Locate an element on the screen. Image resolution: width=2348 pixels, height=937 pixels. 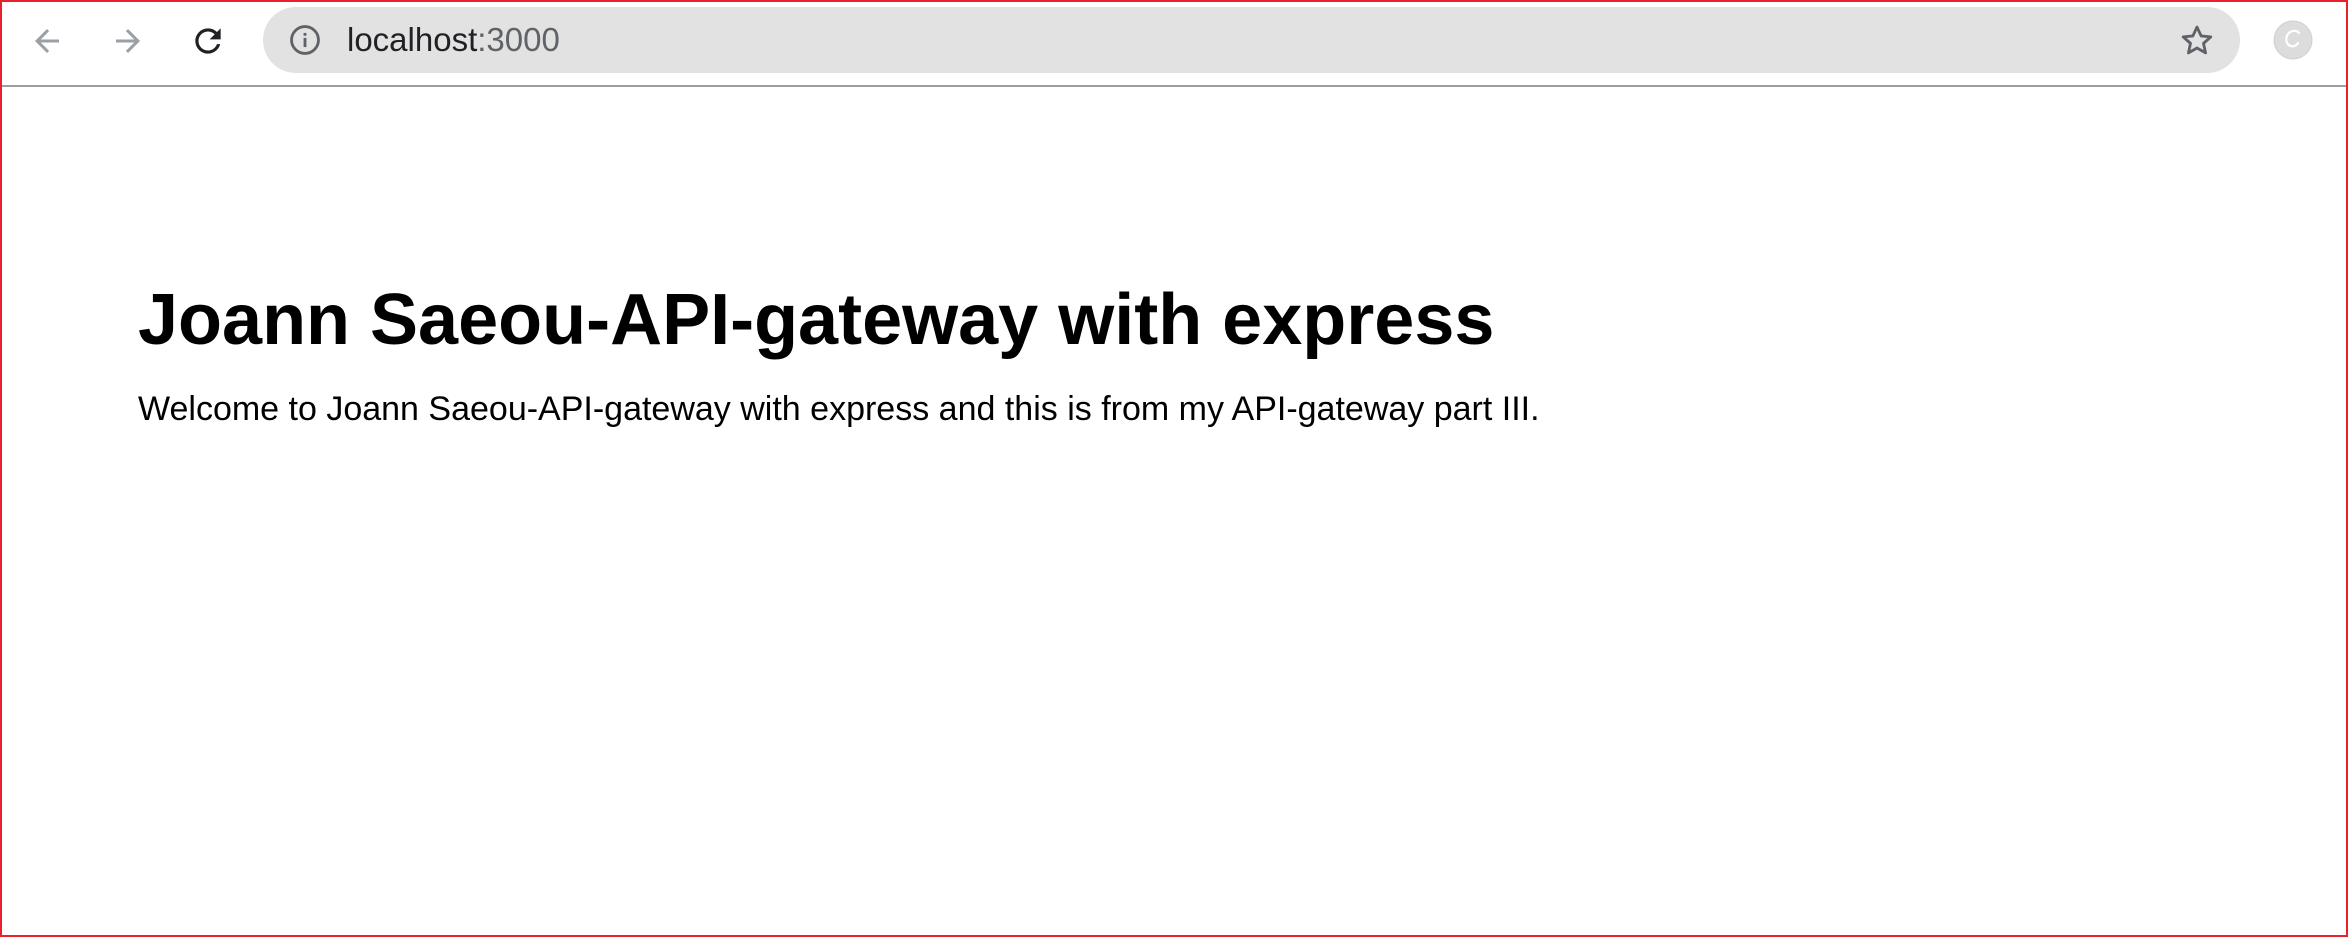
arrow-left-icon is located at coordinates (47, 41).